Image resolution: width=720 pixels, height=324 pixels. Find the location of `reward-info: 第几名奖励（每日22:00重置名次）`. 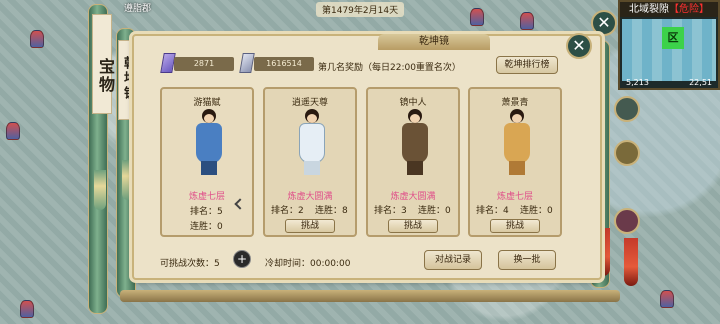

reward-info: 第几名奖励（每日22:00重置名次） is located at coordinates (389, 68).